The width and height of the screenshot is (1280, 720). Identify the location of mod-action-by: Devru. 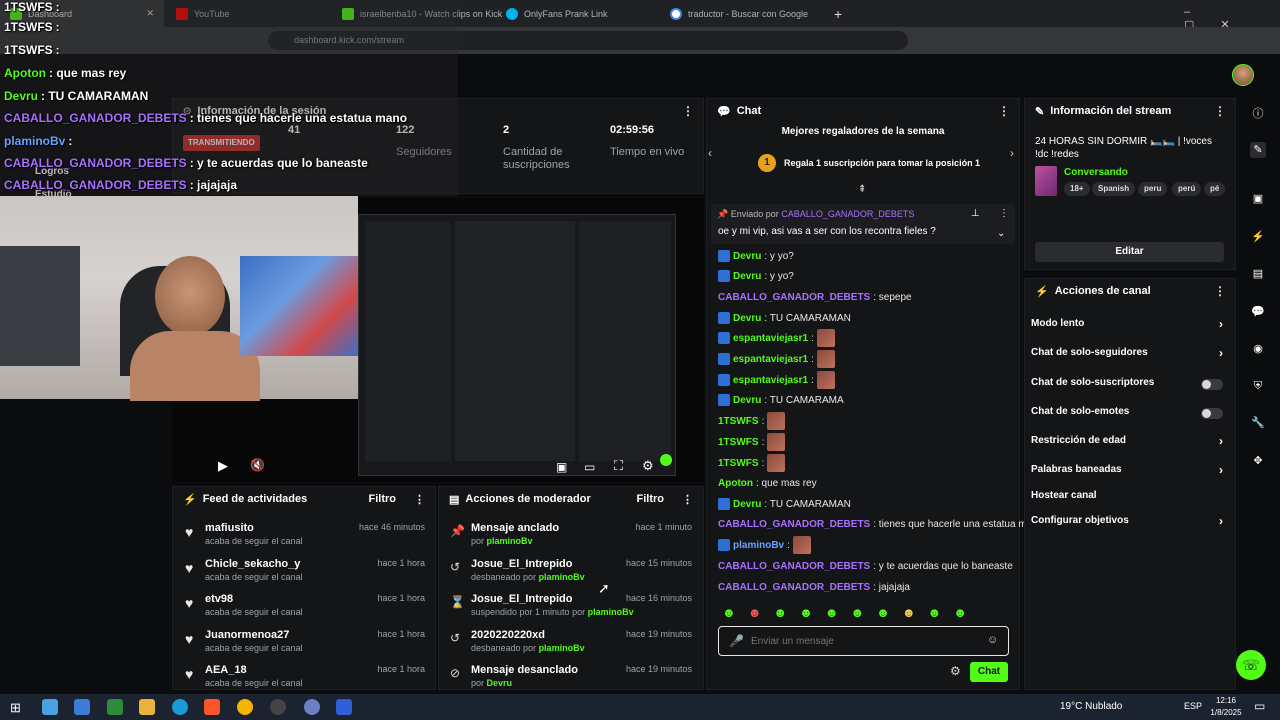
(500, 683).